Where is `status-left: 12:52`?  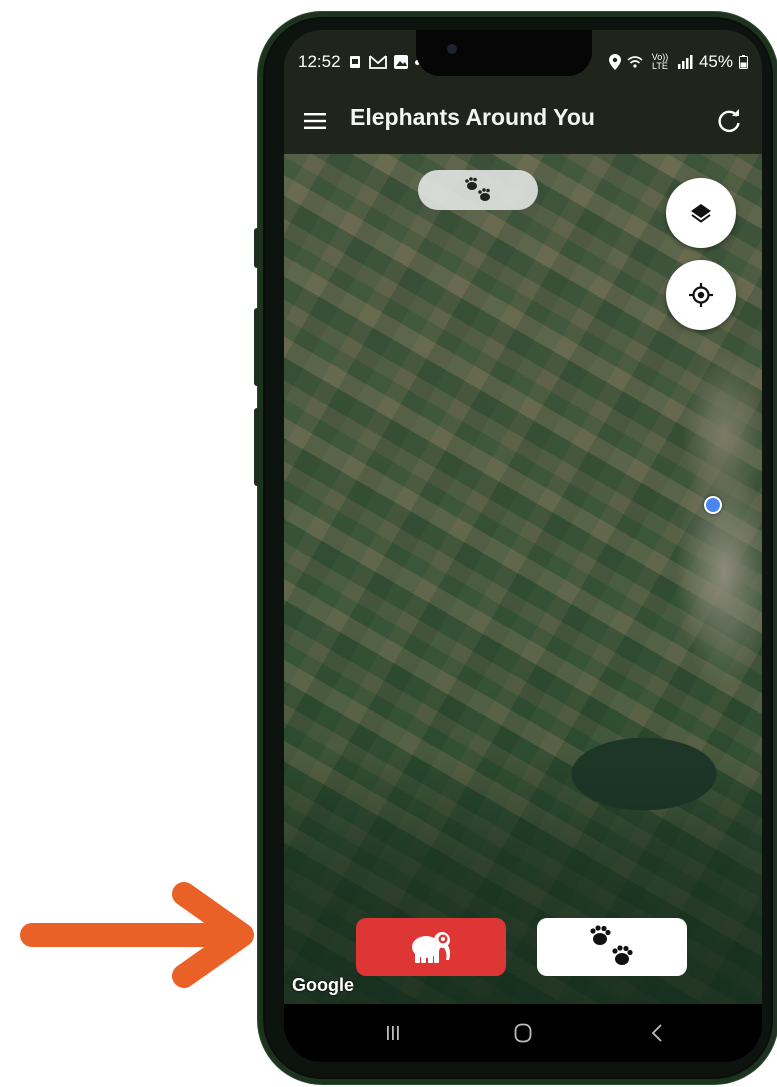 status-left: 12:52 is located at coordinates (359, 62).